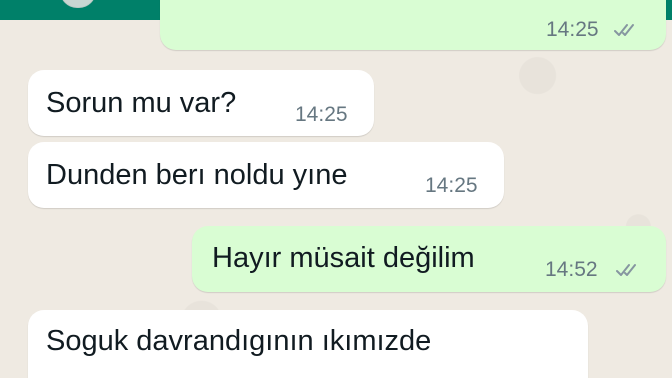 This screenshot has width=672, height=378. Describe the element at coordinates (343, 258) in the screenshot. I see `message-text: Hayır müsait değilim` at that location.